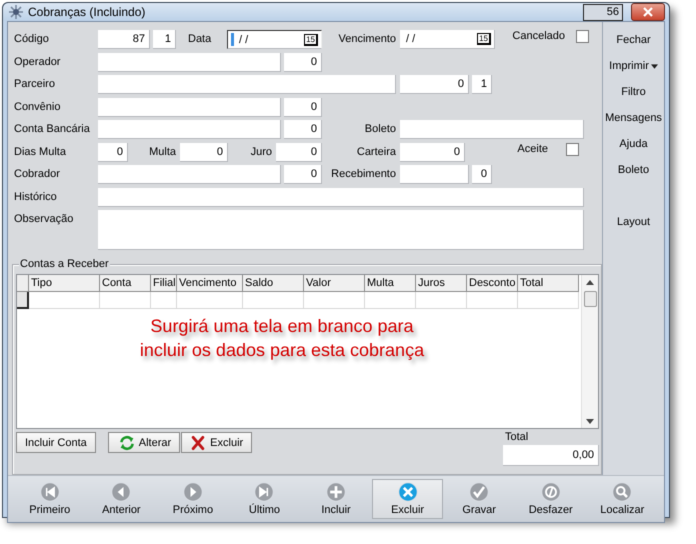 This screenshot has width=696, height=544. Describe the element at coordinates (441, 283) in the screenshot. I see `column-header: Juros` at that location.